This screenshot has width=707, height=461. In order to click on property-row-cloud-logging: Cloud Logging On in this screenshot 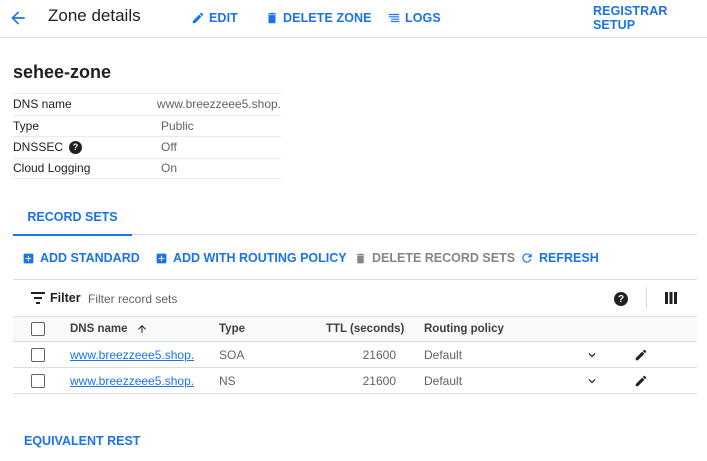, I will do `click(147, 168)`.